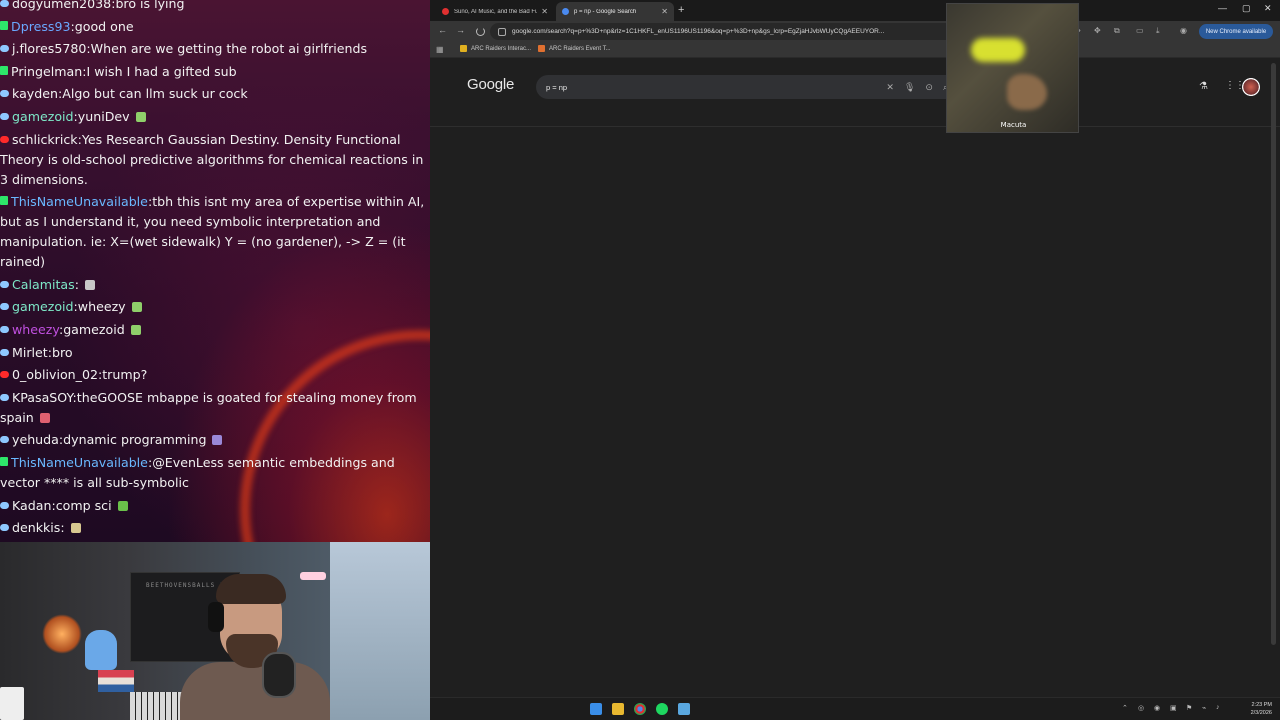 The height and width of the screenshot is (720, 1280). What do you see at coordinates (62, 634) in the screenshot?
I see `webcam-lamp` at bounding box center [62, 634].